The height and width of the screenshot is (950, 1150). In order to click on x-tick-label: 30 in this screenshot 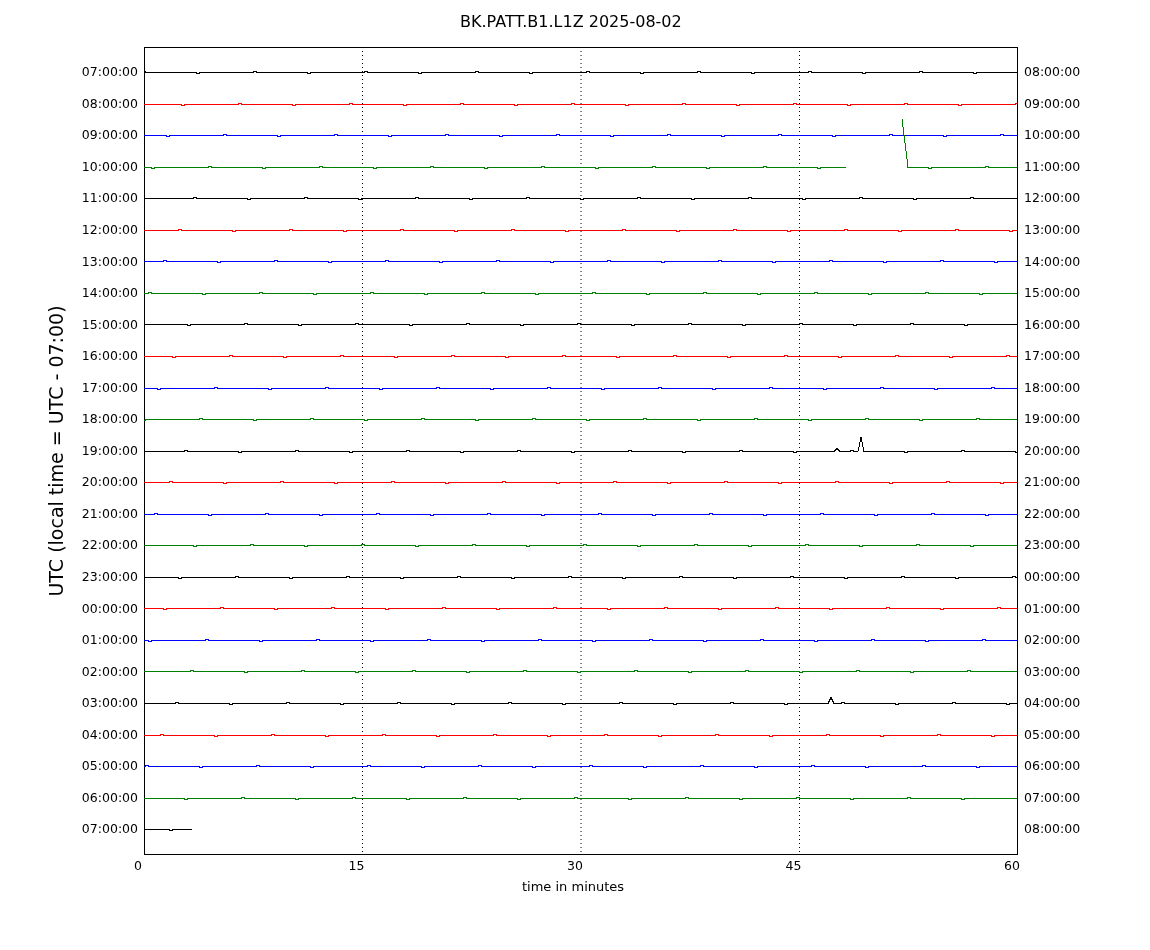, I will do `click(575, 865)`.